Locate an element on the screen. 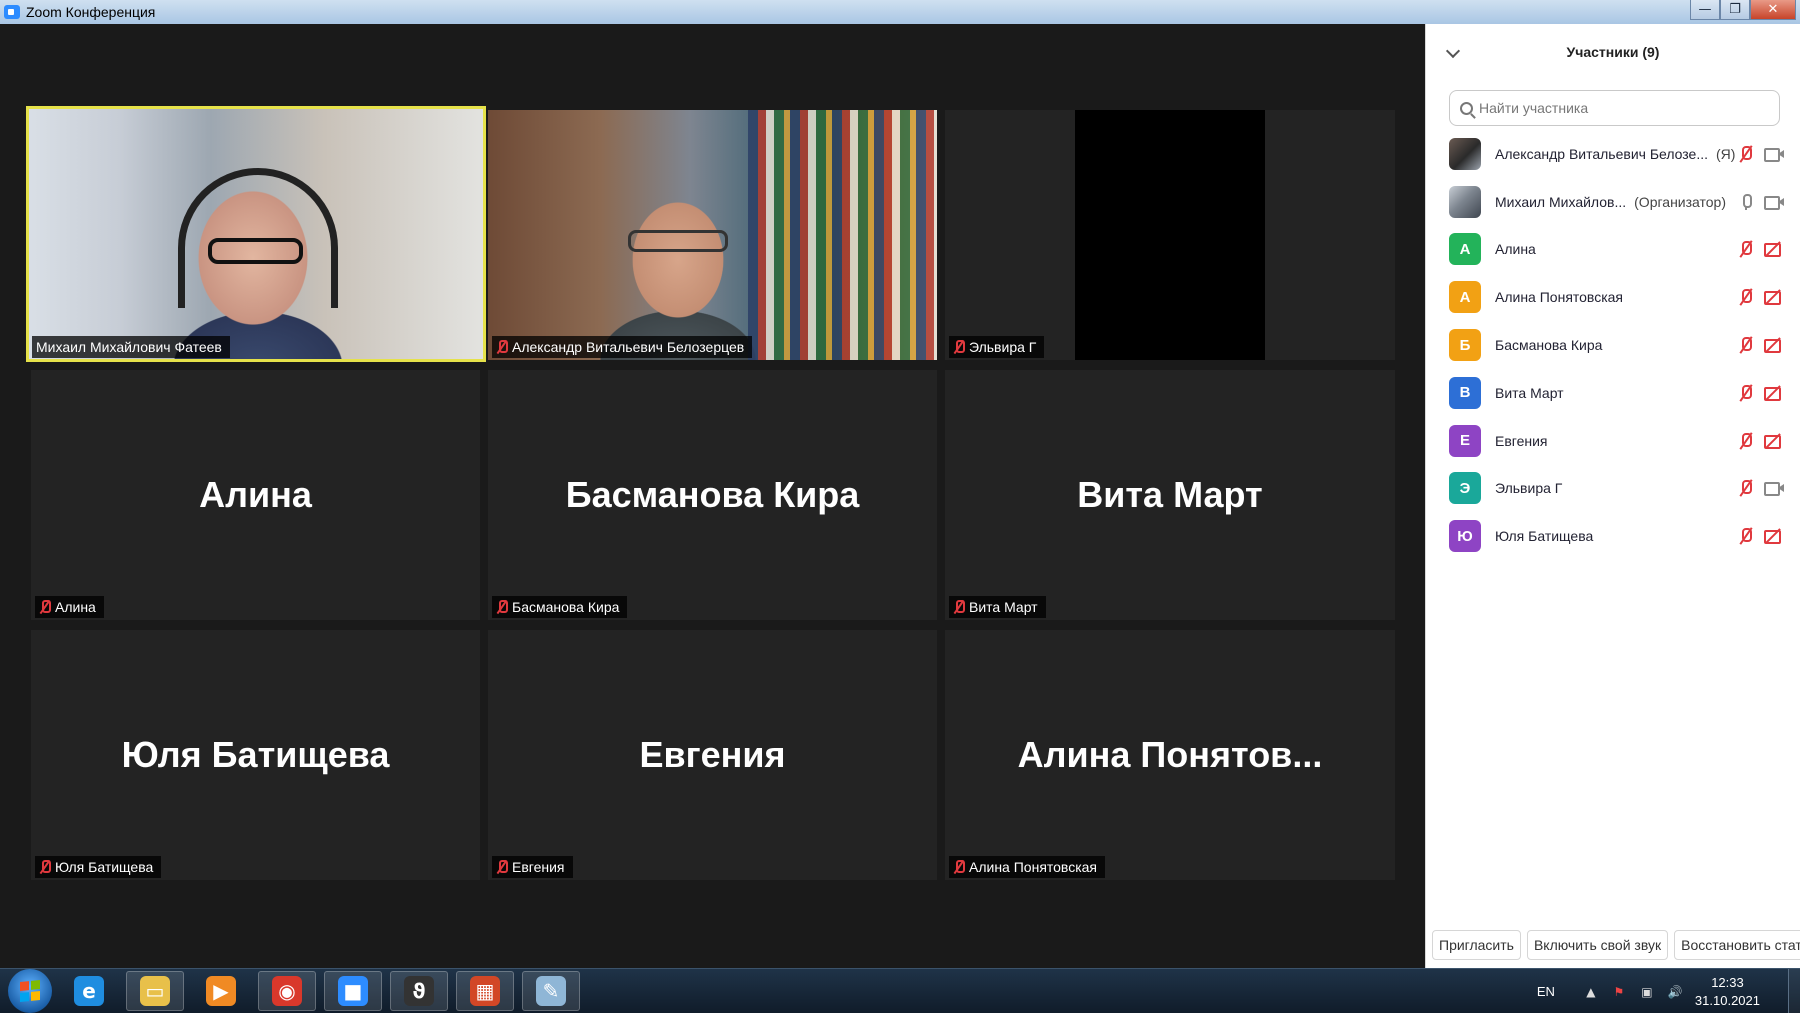 The width and height of the screenshot is (1800, 1013). action-center-flag-icon: ⚑ is located at coordinates (1619, 992).